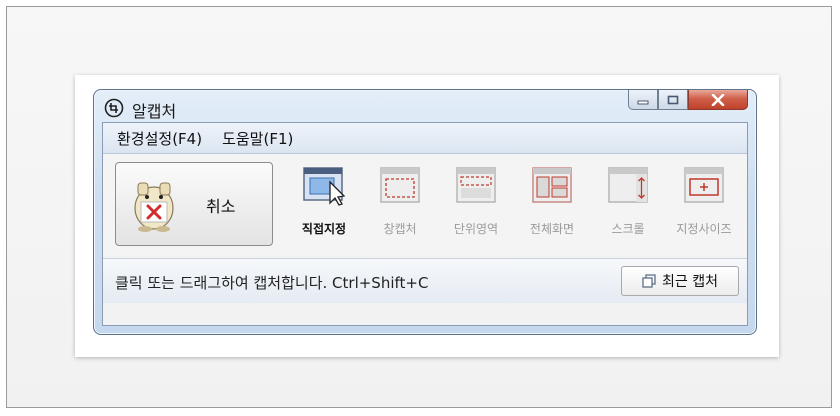 The width and height of the screenshot is (840, 416). I want to click on recent-capture-button: 최근 캡처, so click(680, 281).